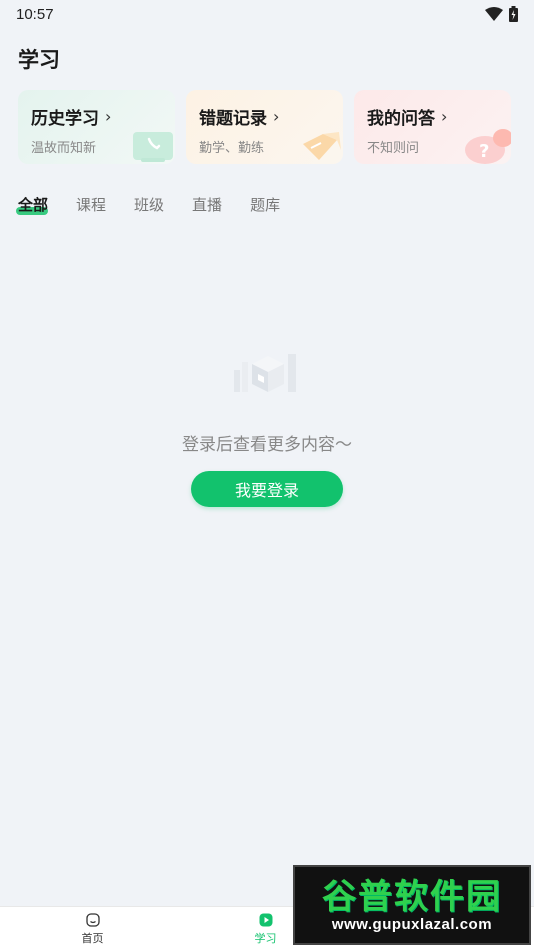 The height and width of the screenshot is (950, 534). I want to click on tab-all: 全部, so click(32, 204).